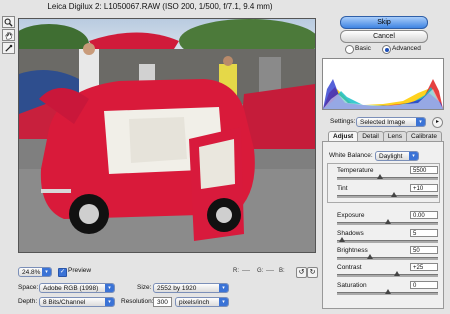 This screenshot has height=314, width=450. I want to click on size-label: Size:, so click(144, 287).